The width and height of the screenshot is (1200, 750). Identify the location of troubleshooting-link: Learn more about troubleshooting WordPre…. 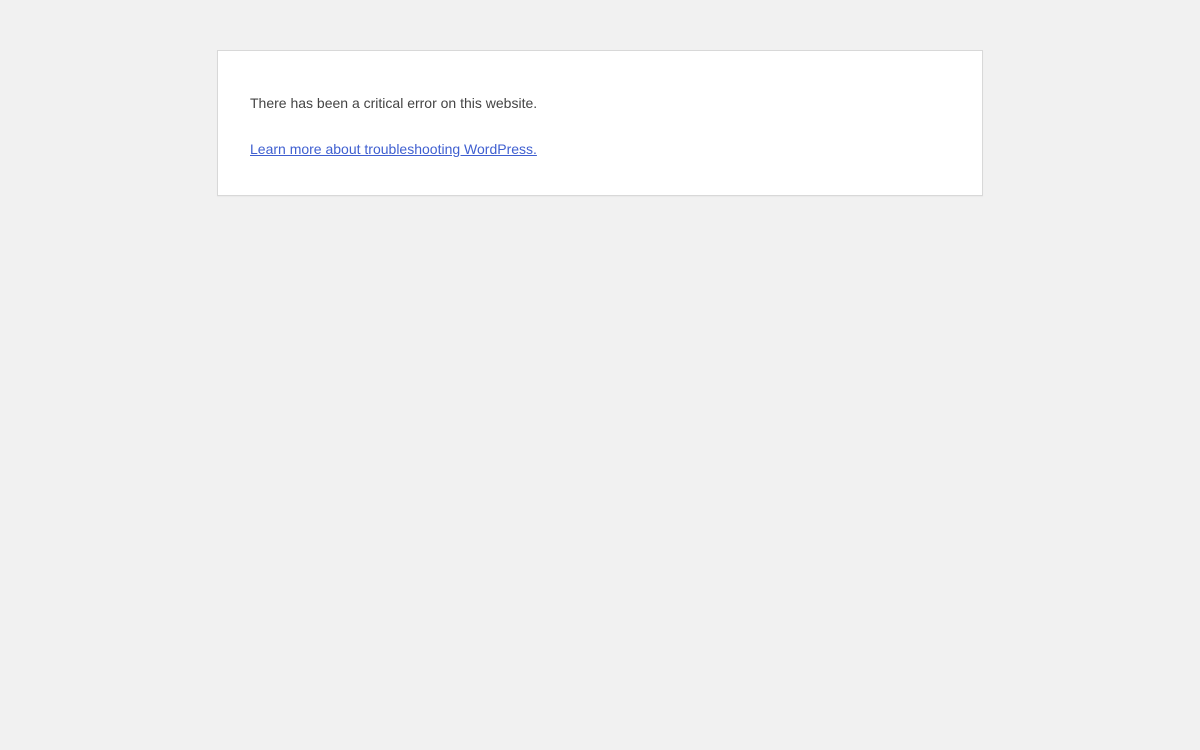
(393, 149).